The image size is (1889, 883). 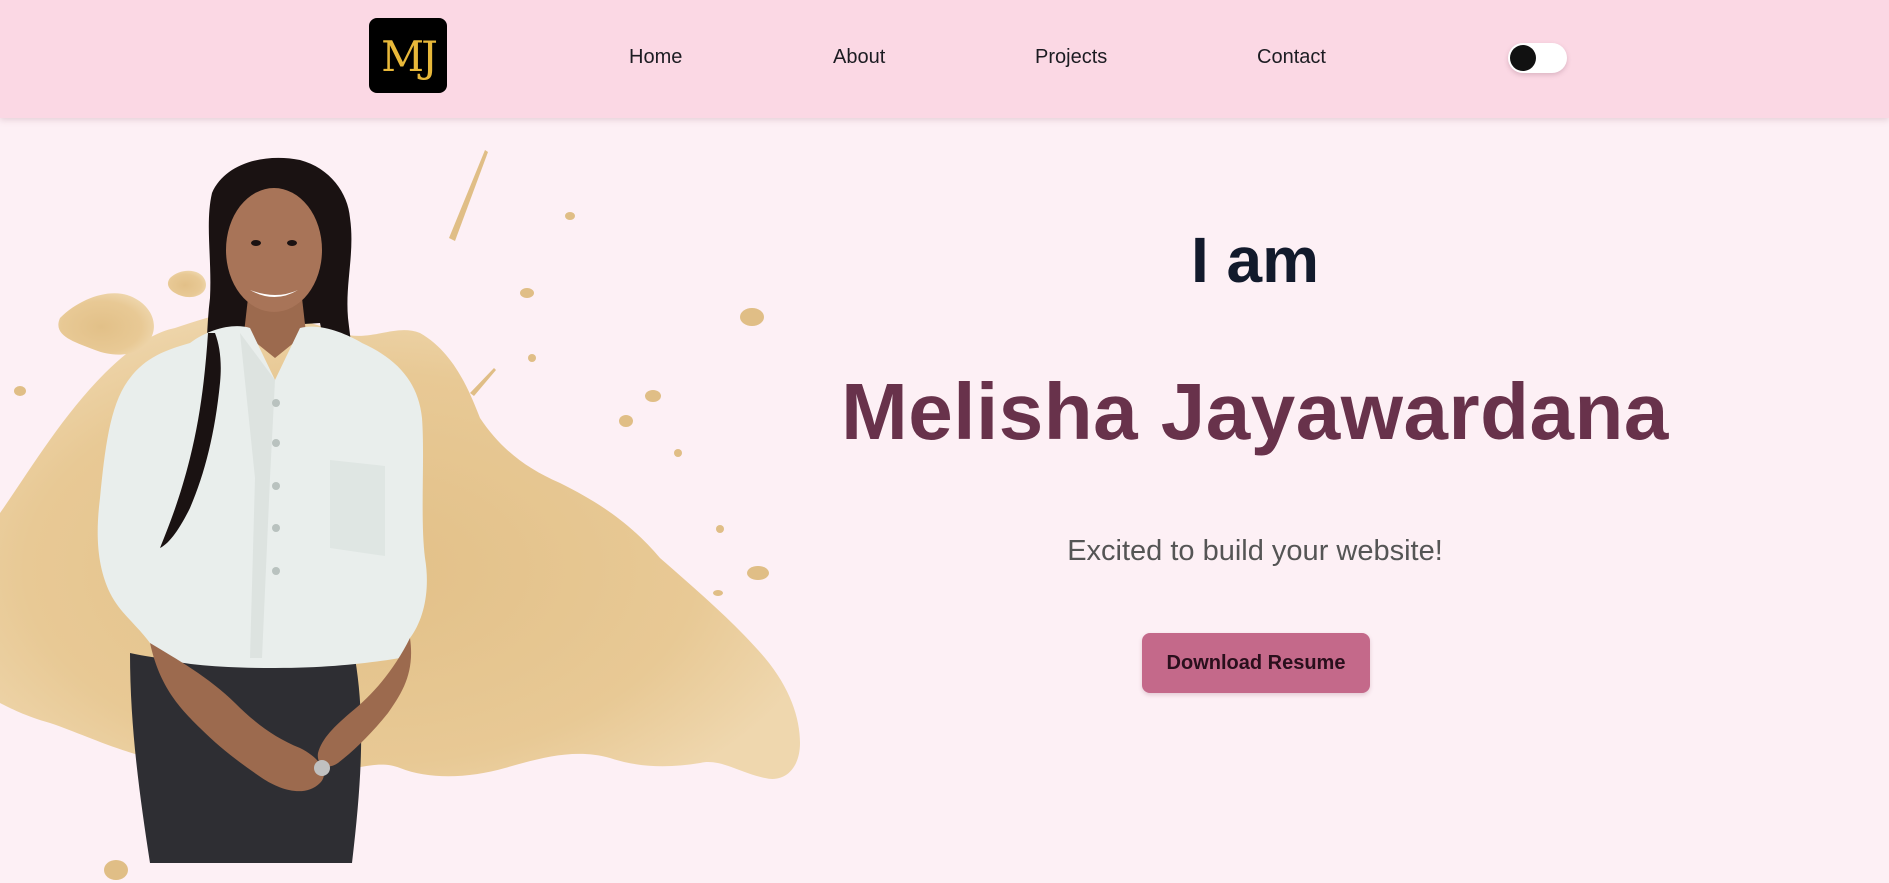 What do you see at coordinates (1291, 57) in the screenshot?
I see `nav-link-contact: Contact` at bounding box center [1291, 57].